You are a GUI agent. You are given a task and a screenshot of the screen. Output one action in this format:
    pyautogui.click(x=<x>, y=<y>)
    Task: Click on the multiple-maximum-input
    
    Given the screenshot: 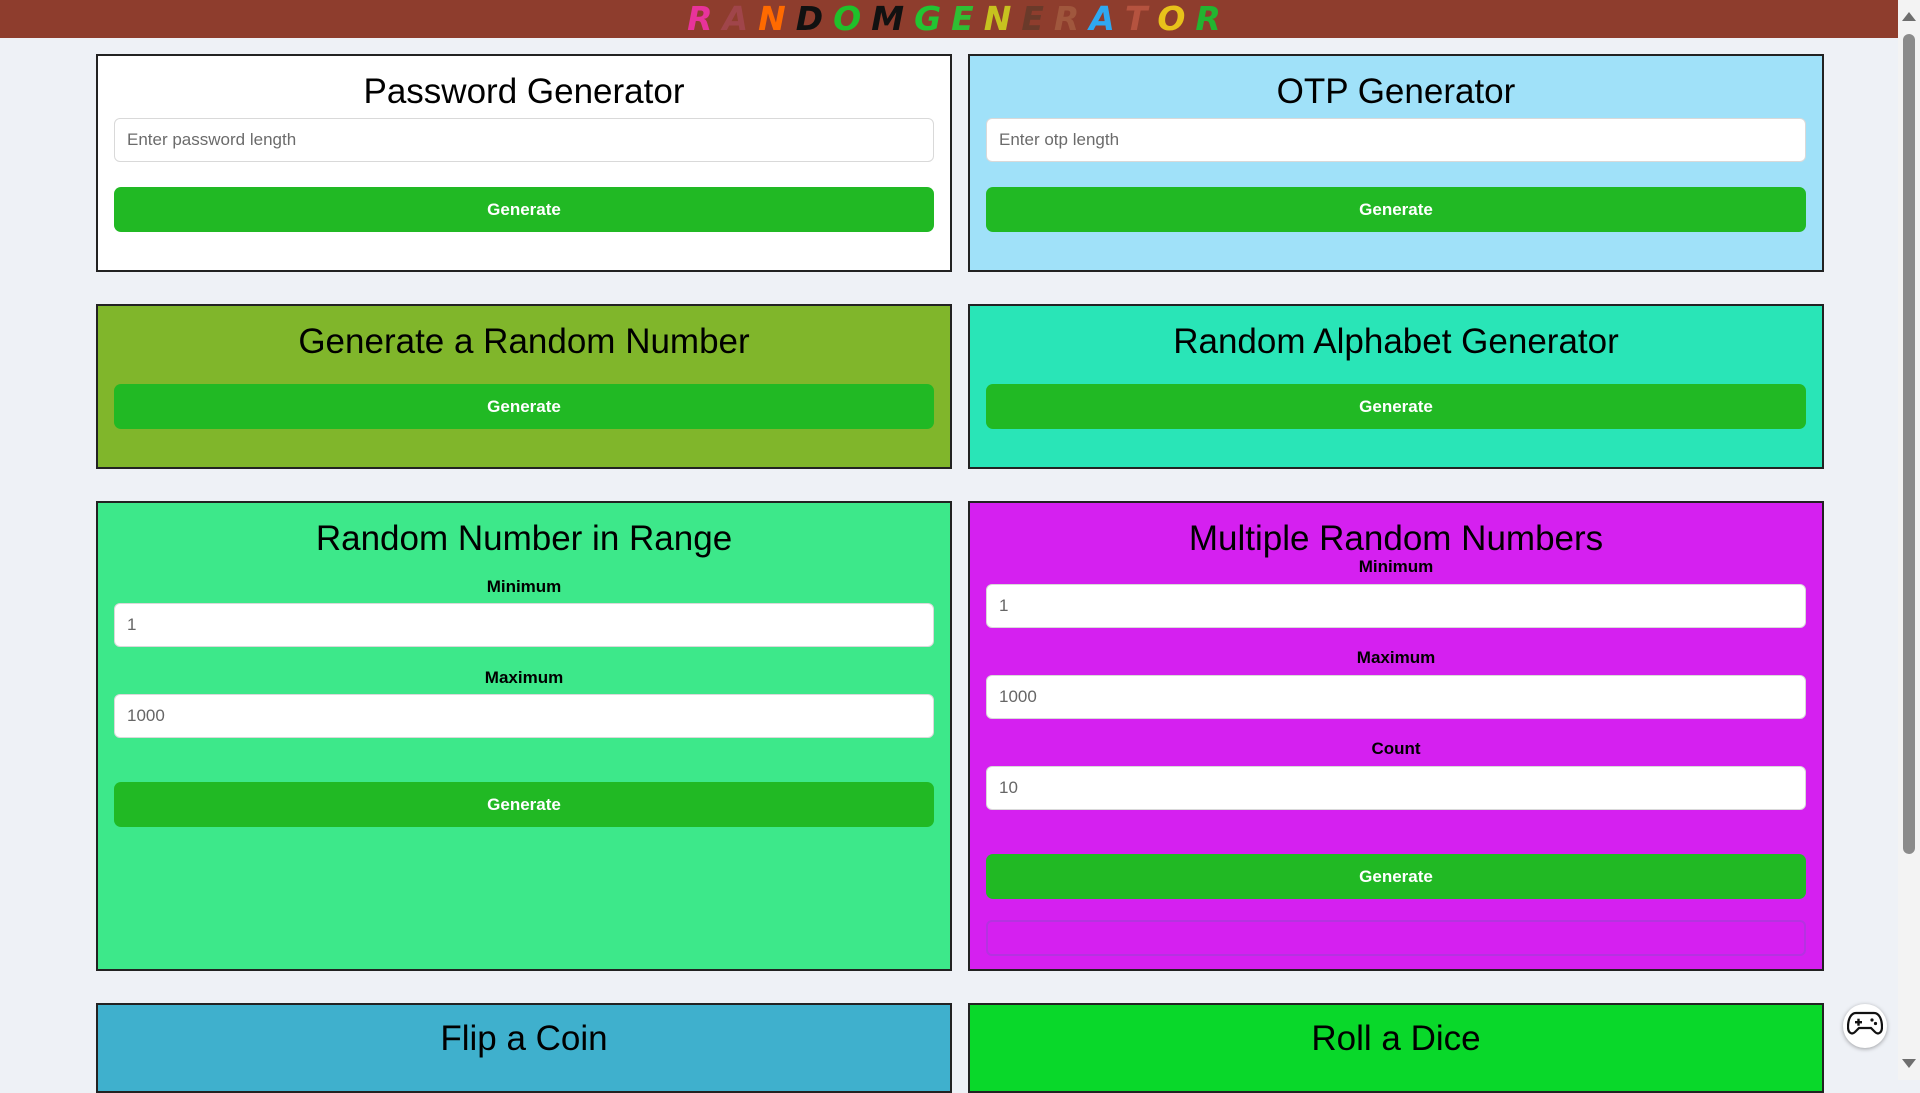 What is the action you would take?
    pyautogui.click(x=1396, y=697)
    